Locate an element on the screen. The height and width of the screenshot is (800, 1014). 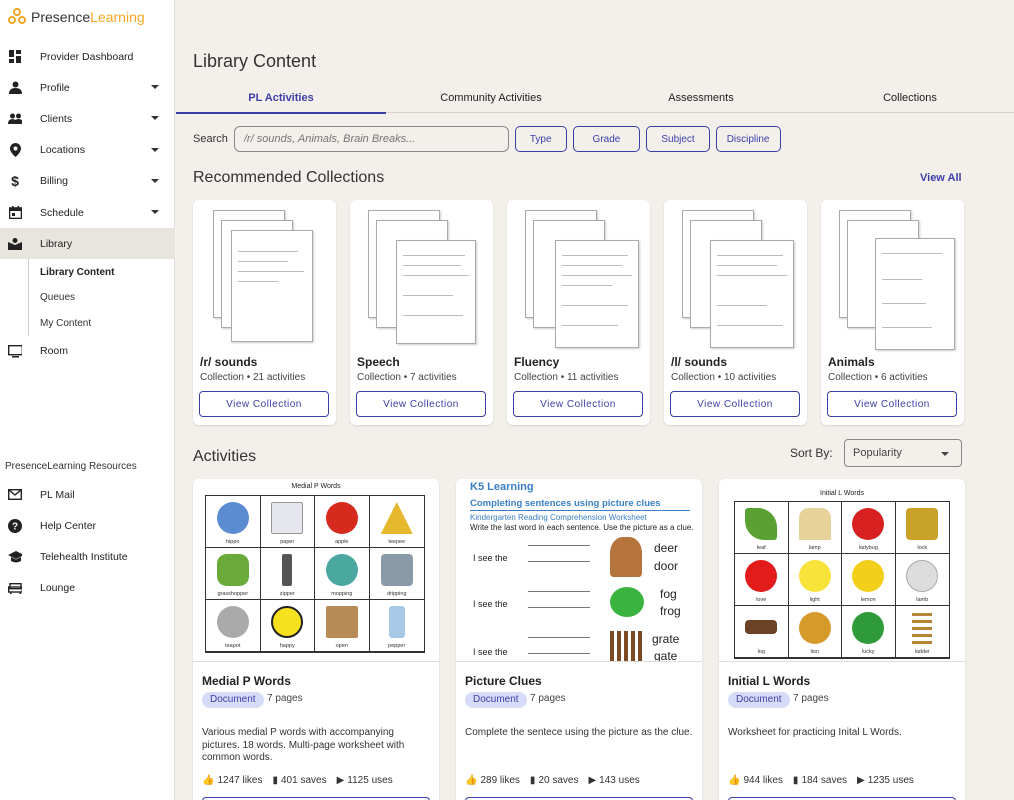
sidebar-item-schedule: Schedule is located at coordinates (87, 212).